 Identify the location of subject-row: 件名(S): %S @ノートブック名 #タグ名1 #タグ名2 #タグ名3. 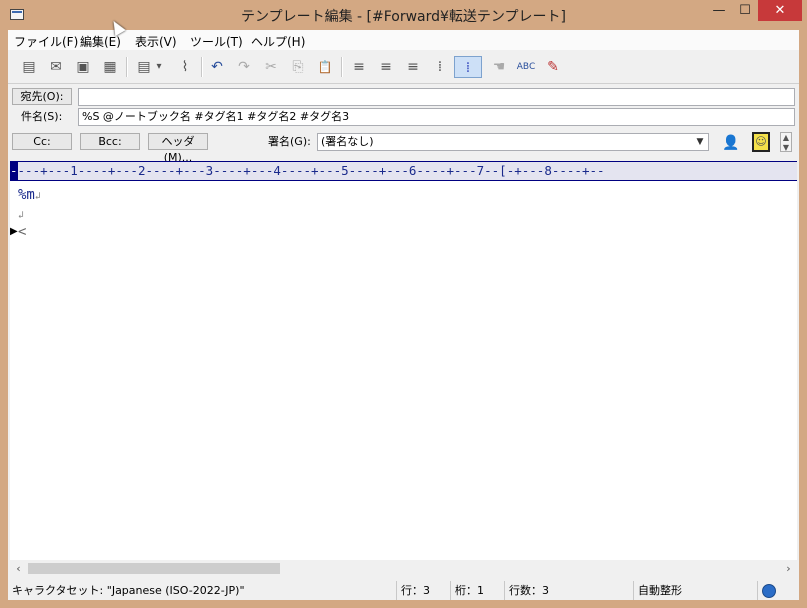
(403, 119).